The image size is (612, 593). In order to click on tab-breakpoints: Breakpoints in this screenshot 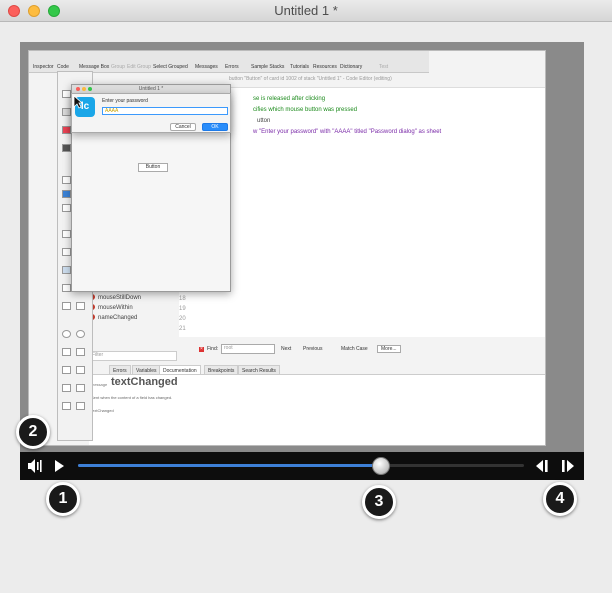, I will do `click(221, 370)`.